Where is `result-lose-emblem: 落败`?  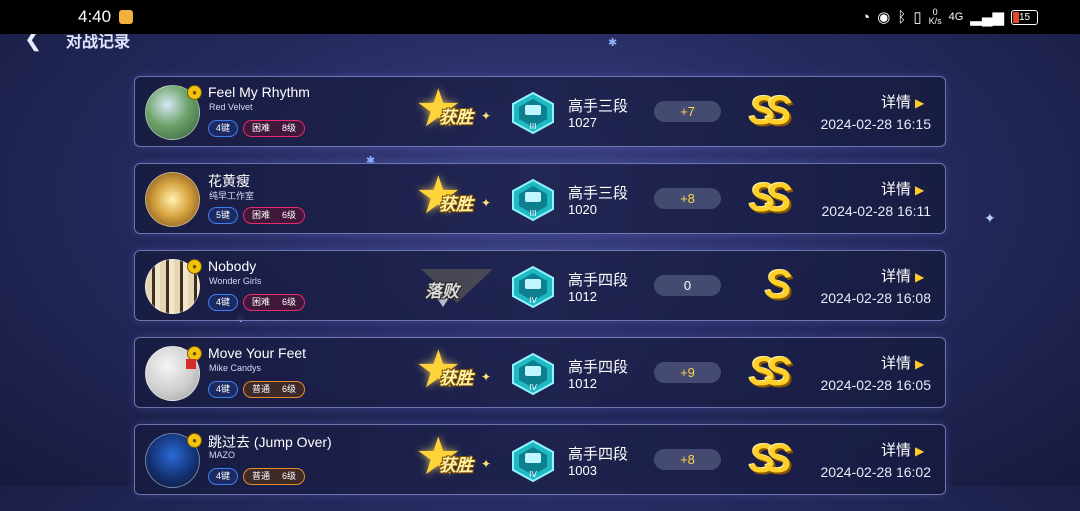 result-lose-emblem: 落败 is located at coordinates (455, 285).